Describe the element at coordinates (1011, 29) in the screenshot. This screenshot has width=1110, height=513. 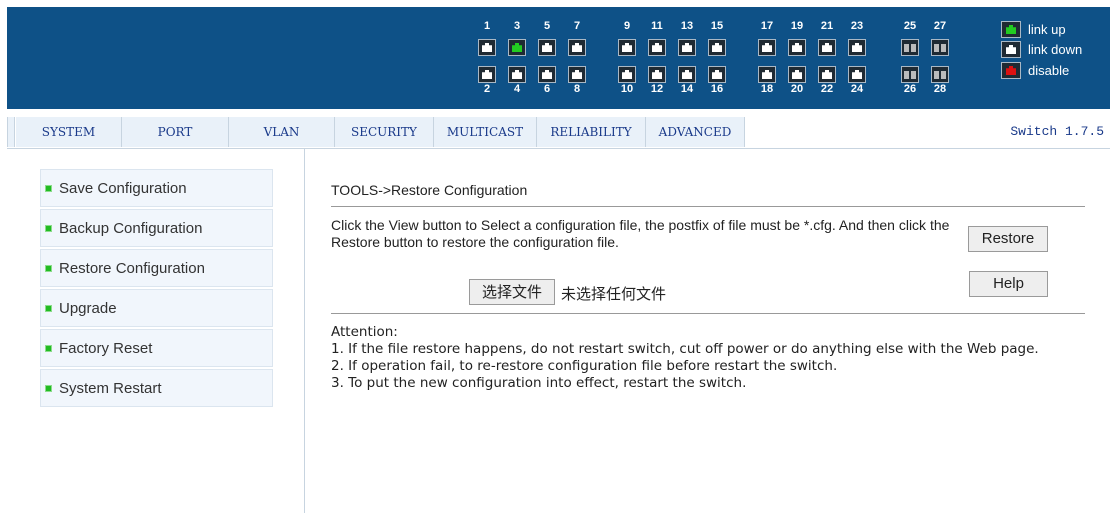
I see `link-up-icon` at that location.